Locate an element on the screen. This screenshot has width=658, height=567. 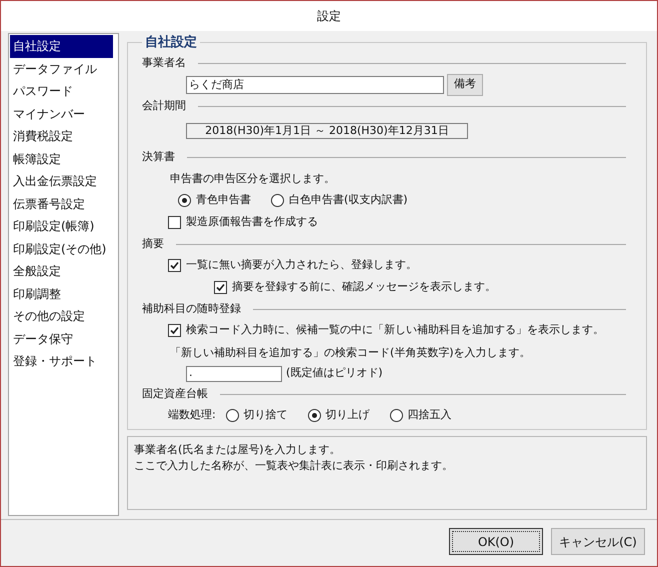
help-text: ここで入力した名称が、一覧表や集計表に表示・印刷されます。 is located at coordinates (294, 466).